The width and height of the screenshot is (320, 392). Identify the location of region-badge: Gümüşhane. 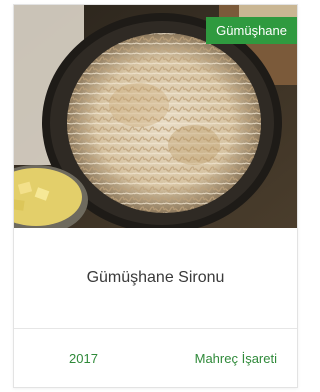
(251, 30).